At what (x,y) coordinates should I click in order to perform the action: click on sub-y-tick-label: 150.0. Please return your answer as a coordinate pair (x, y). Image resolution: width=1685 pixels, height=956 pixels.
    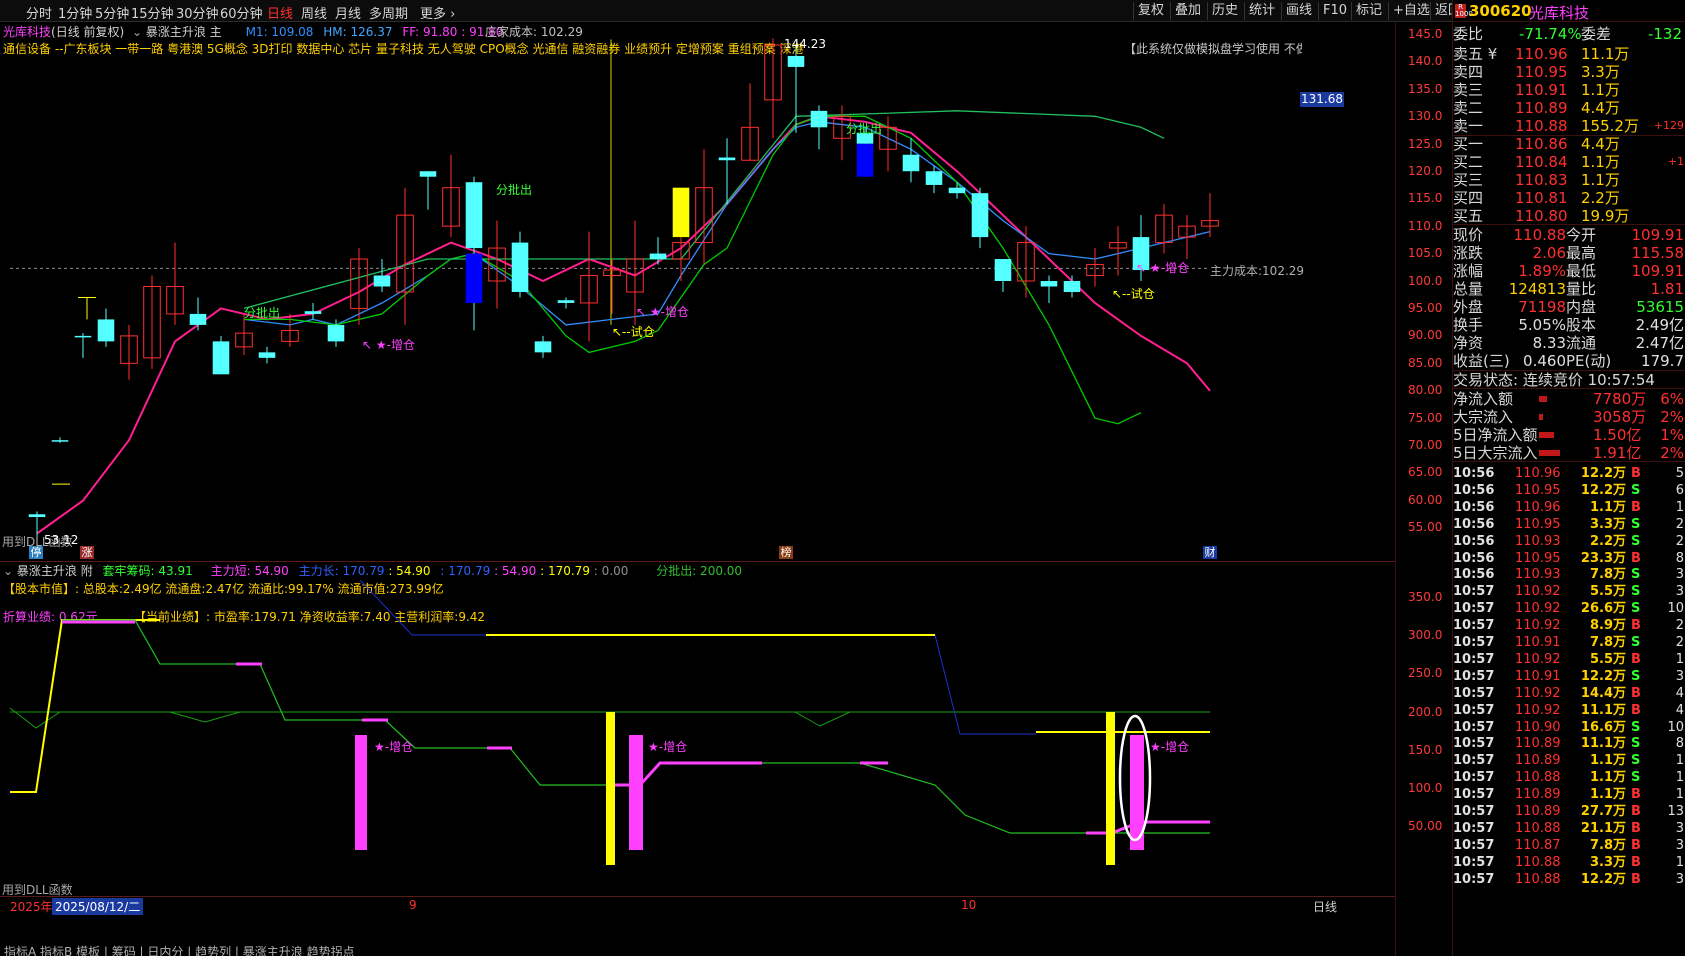
    Looking at the image, I should click on (1425, 749).